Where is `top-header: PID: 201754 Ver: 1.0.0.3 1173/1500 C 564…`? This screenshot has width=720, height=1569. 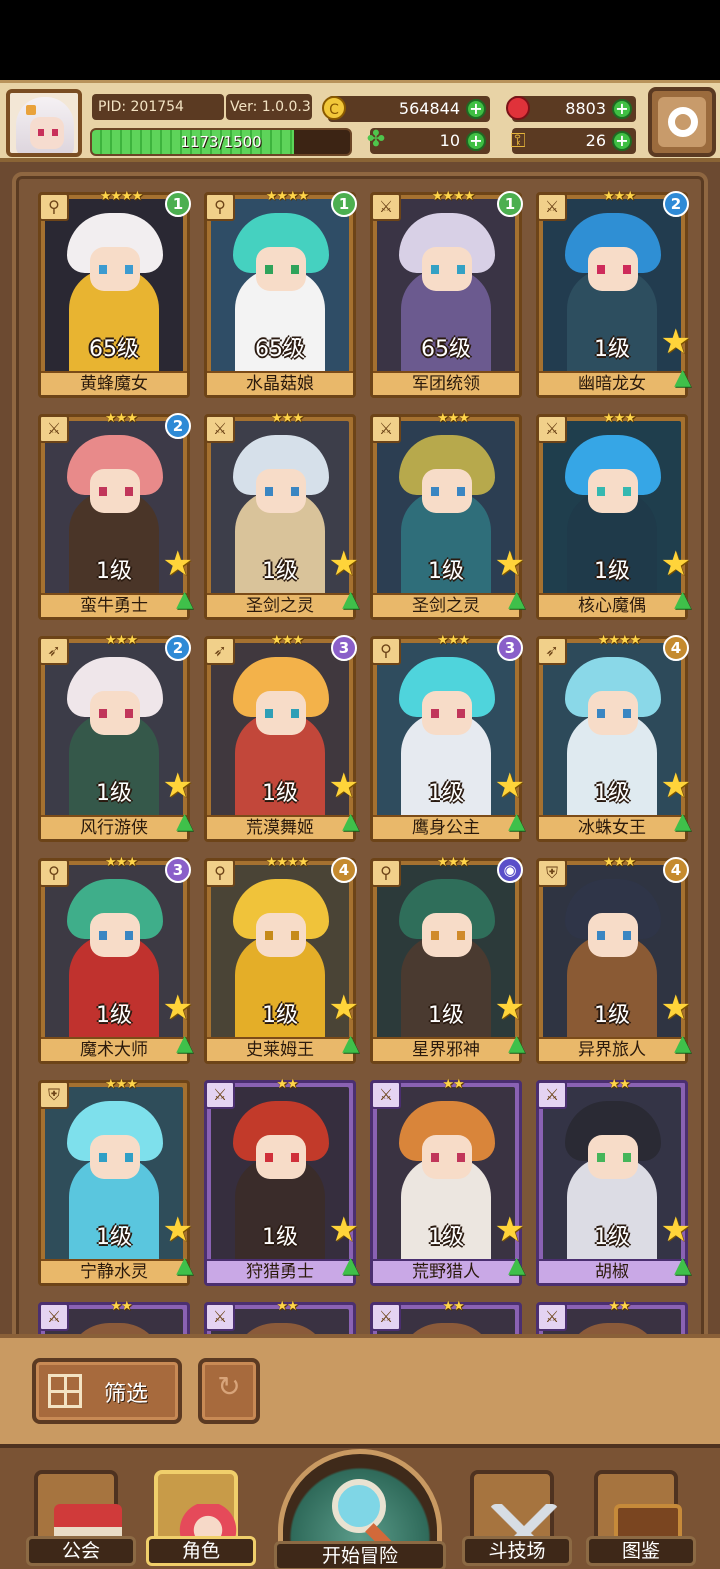 top-header: PID: 201754 Ver: 1.0.0.3 1173/1500 C 564… is located at coordinates (360, 121).